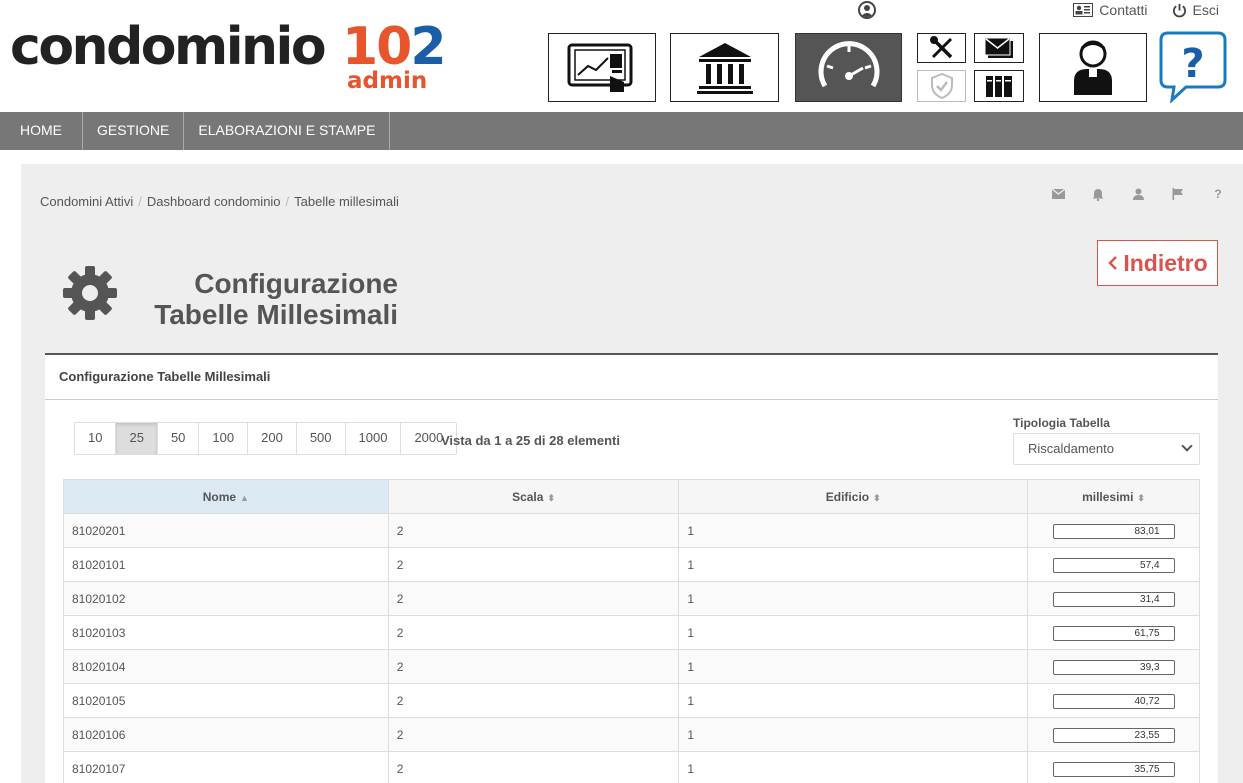  I want to click on table-row: 81020106 2 1 23,55, so click(631, 734).